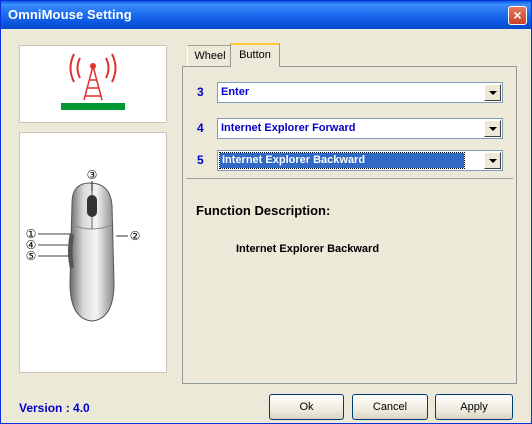 Image resolution: width=532 pixels, height=424 pixels. I want to click on button-3-select: Enter, so click(360, 92).